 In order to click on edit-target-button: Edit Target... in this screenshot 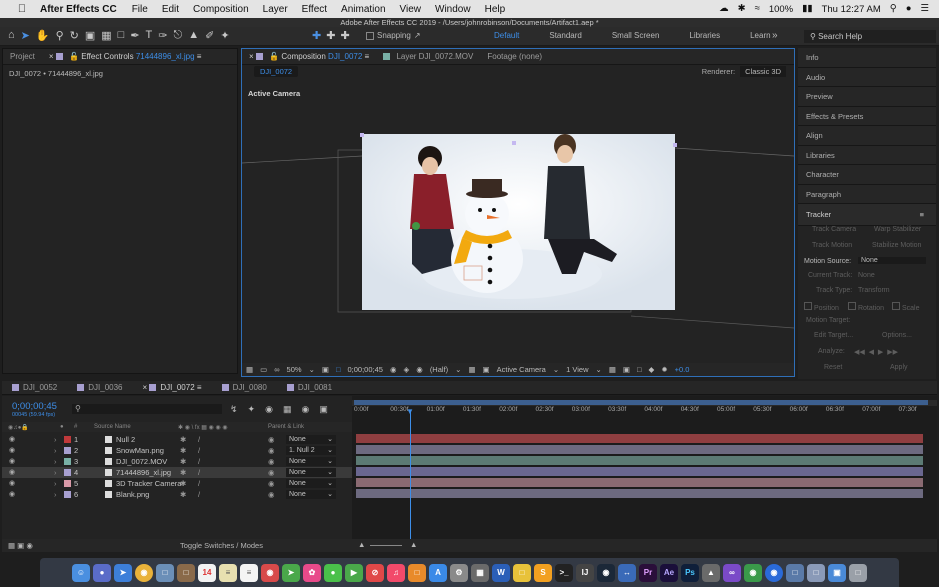, I will do `click(833, 335)`.